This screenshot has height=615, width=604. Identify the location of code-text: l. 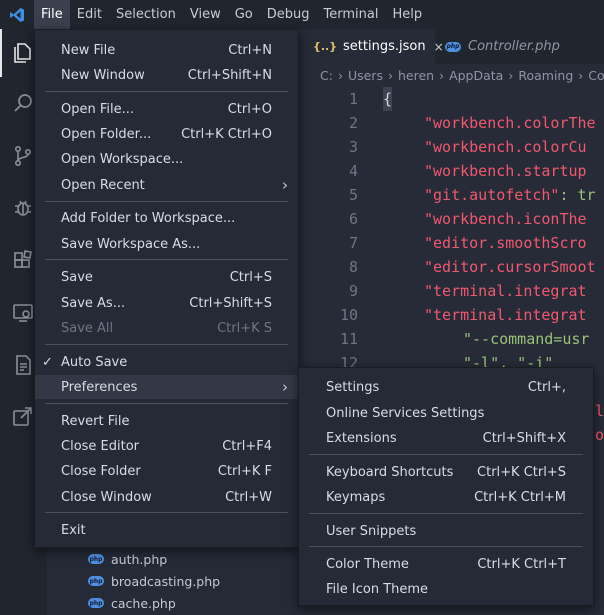
(599, 411).